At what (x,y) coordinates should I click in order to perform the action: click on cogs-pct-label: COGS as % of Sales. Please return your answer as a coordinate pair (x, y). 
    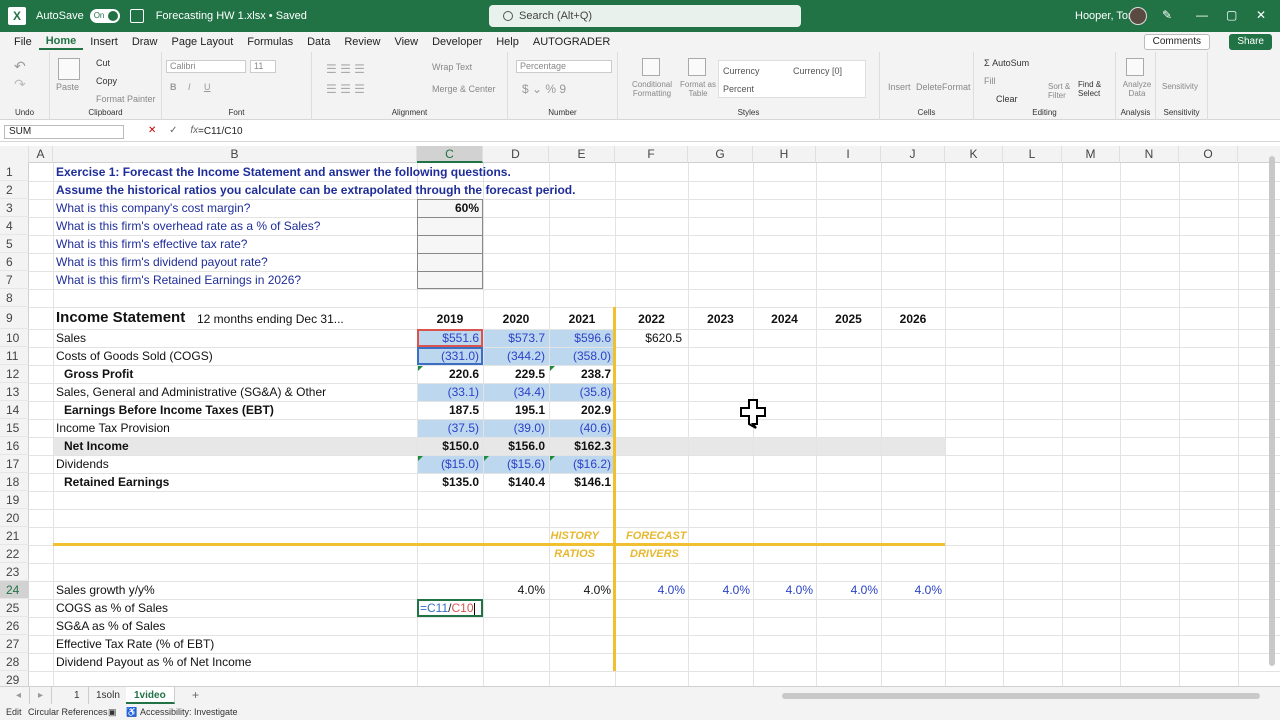
    Looking at the image, I should click on (112, 608).